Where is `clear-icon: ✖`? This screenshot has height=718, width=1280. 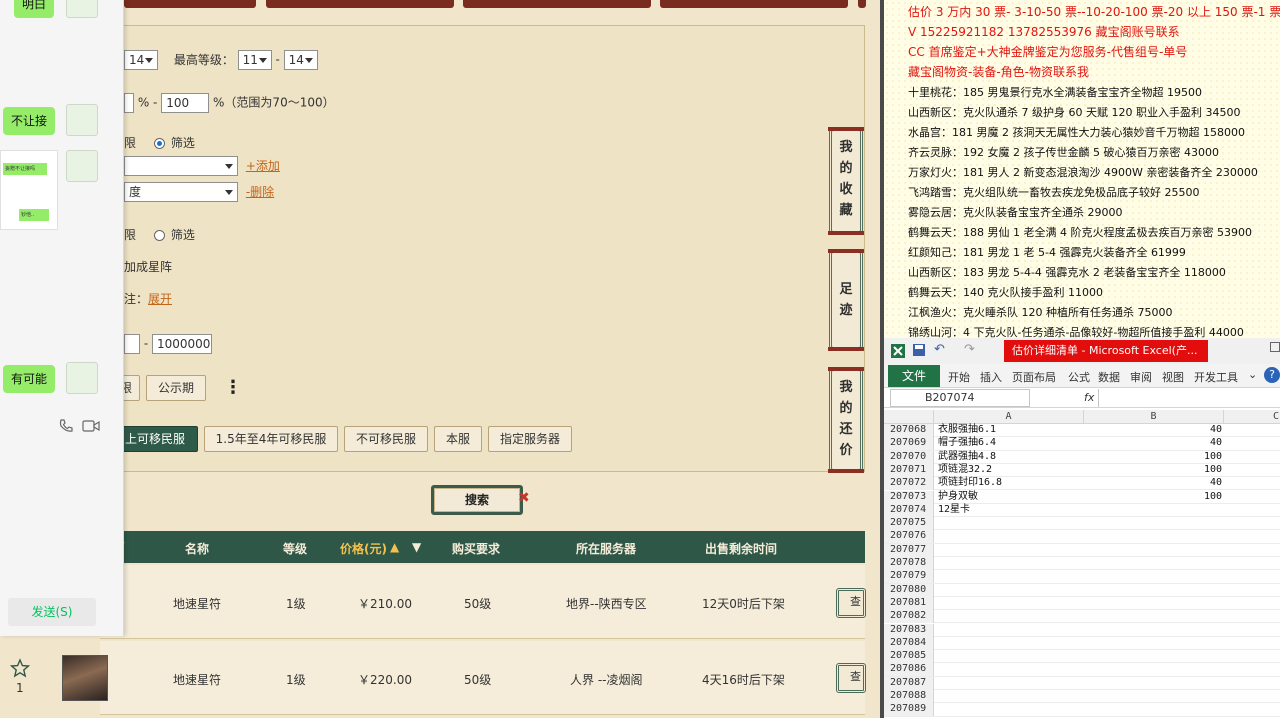 clear-icon: ✖ is located at coordinates (524, 498).